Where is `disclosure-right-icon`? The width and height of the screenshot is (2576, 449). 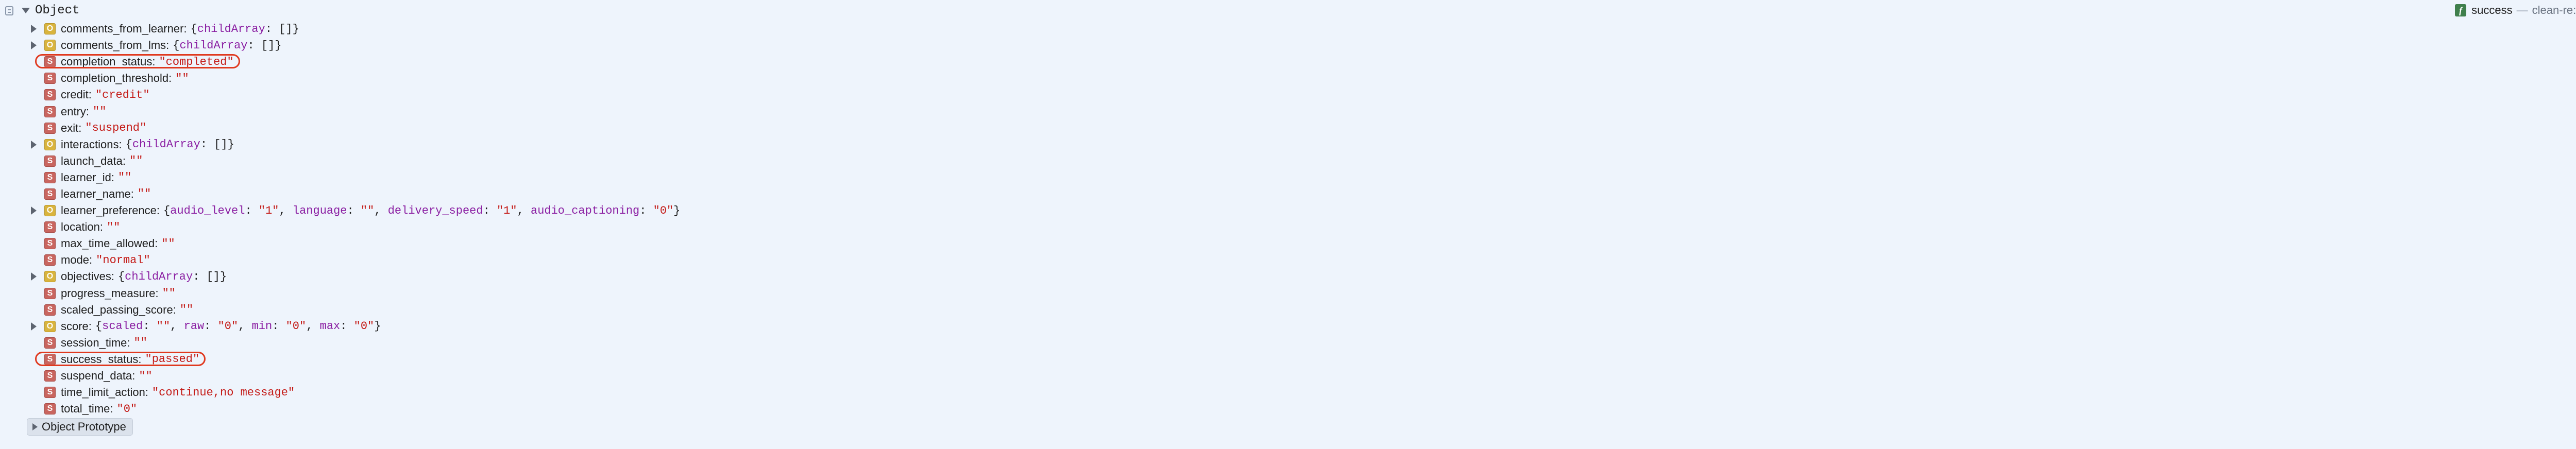 disclosure-right-icon is located at coordinates (35, 426).